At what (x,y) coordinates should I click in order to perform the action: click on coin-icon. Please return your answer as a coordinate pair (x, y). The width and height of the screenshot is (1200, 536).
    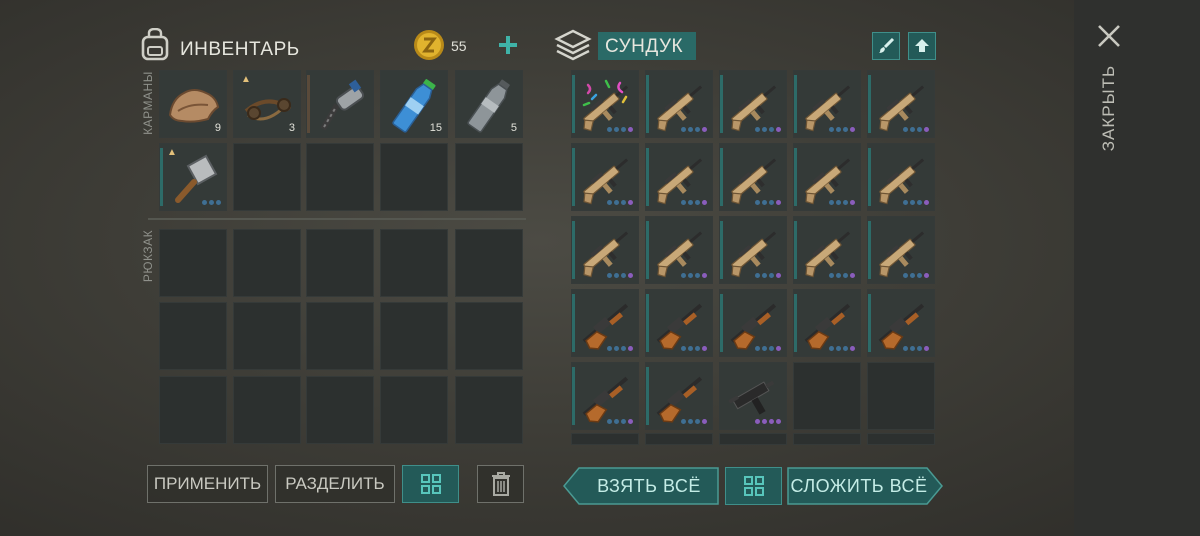
    Looking at the image, I should click on (429, 45).